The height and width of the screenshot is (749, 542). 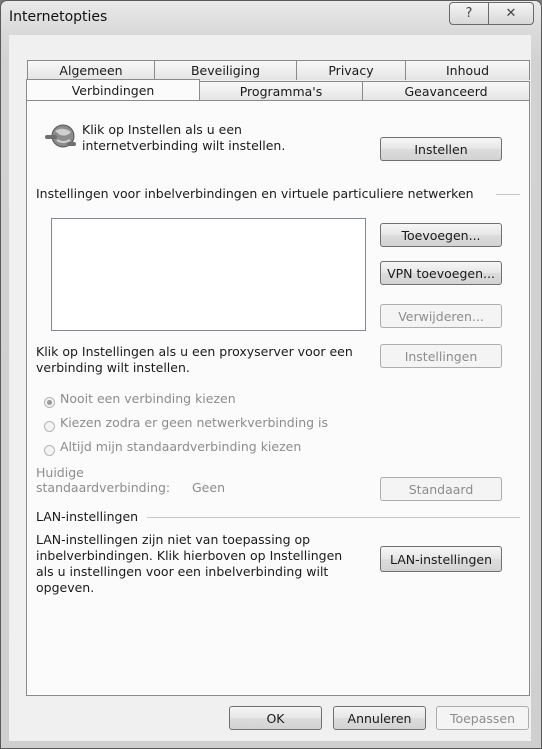 What do you see at coordinates (482, 718) in the screenshot?
I see `apply-button: Toepassen` at bounding box center [482, 718].